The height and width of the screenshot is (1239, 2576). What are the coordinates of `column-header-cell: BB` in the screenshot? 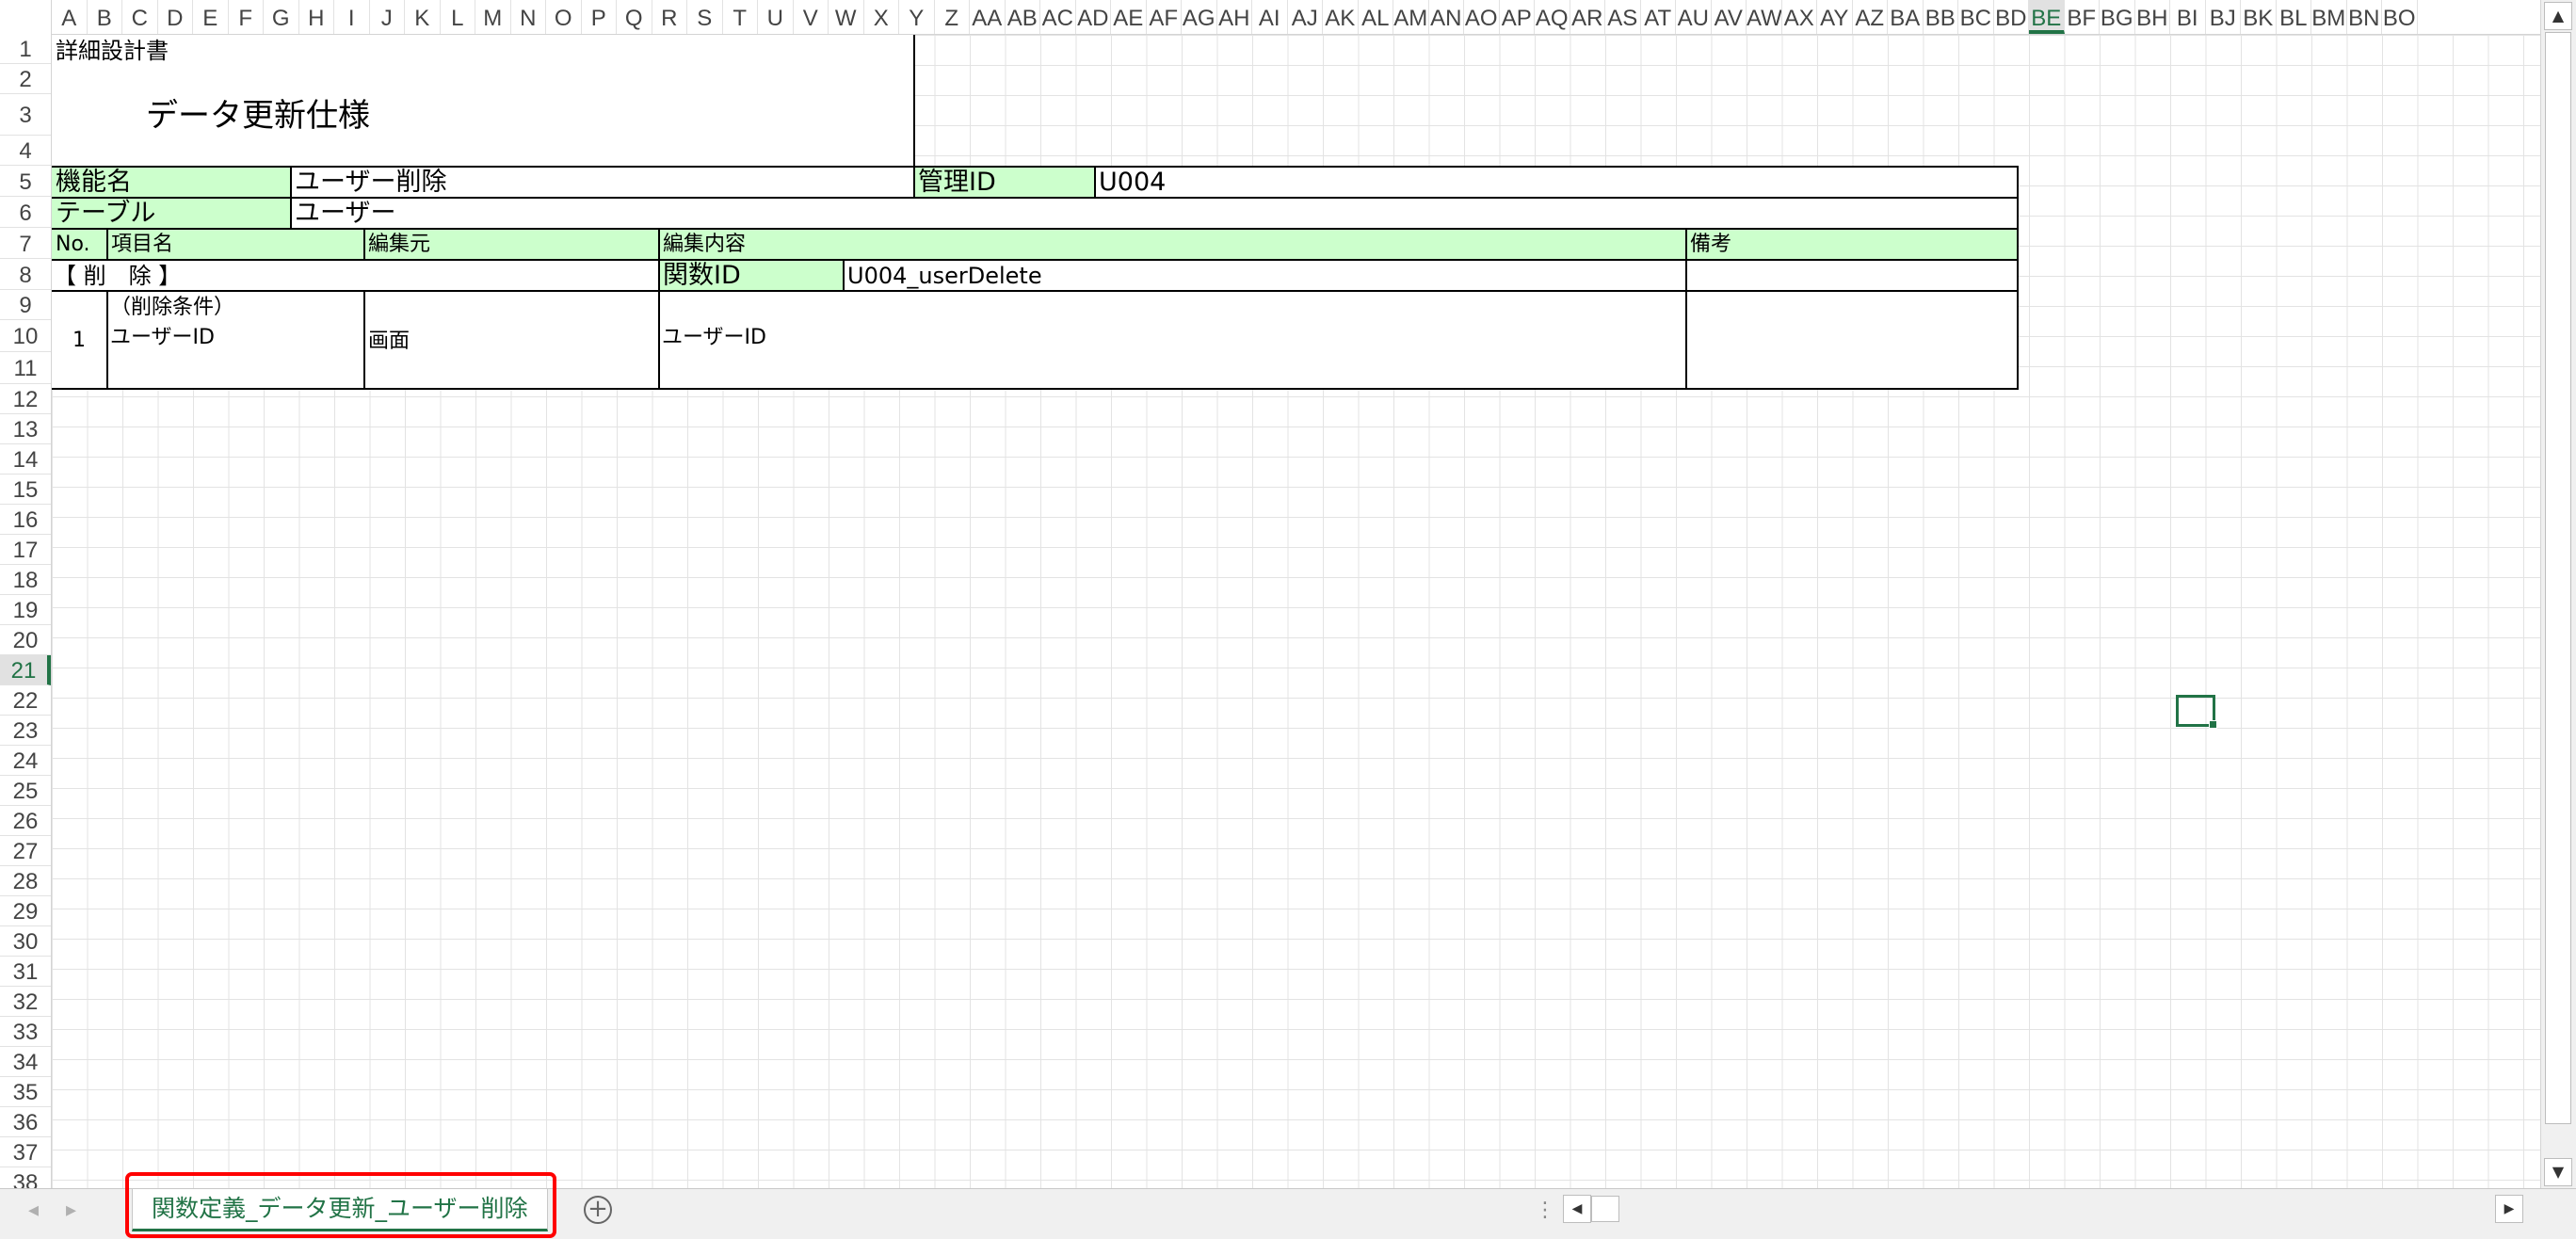 It's located at (1941, 17).